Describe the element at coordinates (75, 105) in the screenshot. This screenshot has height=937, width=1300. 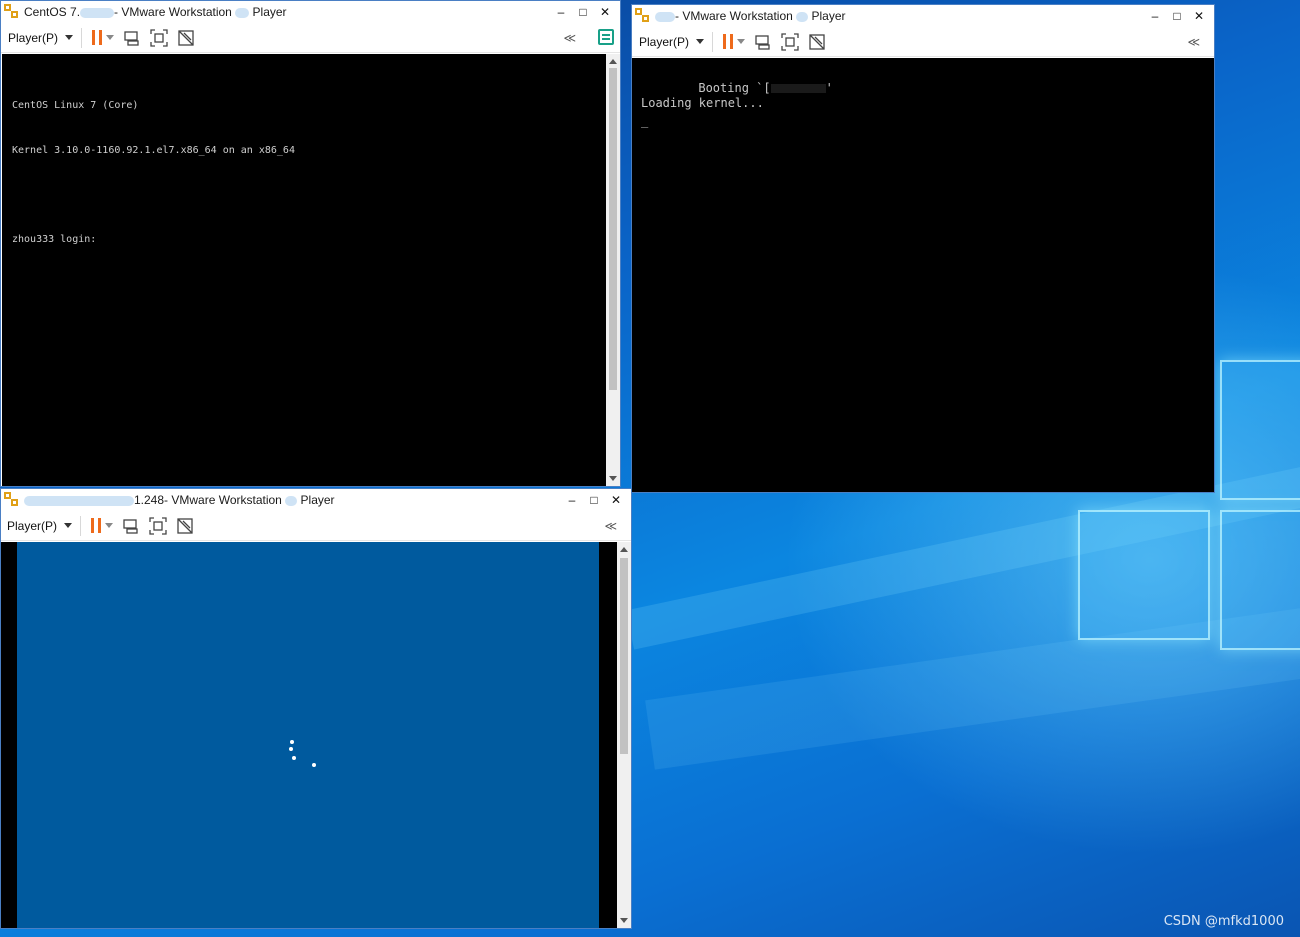
I see `console-line: CentOS Linux 7 (Core)` at that location.